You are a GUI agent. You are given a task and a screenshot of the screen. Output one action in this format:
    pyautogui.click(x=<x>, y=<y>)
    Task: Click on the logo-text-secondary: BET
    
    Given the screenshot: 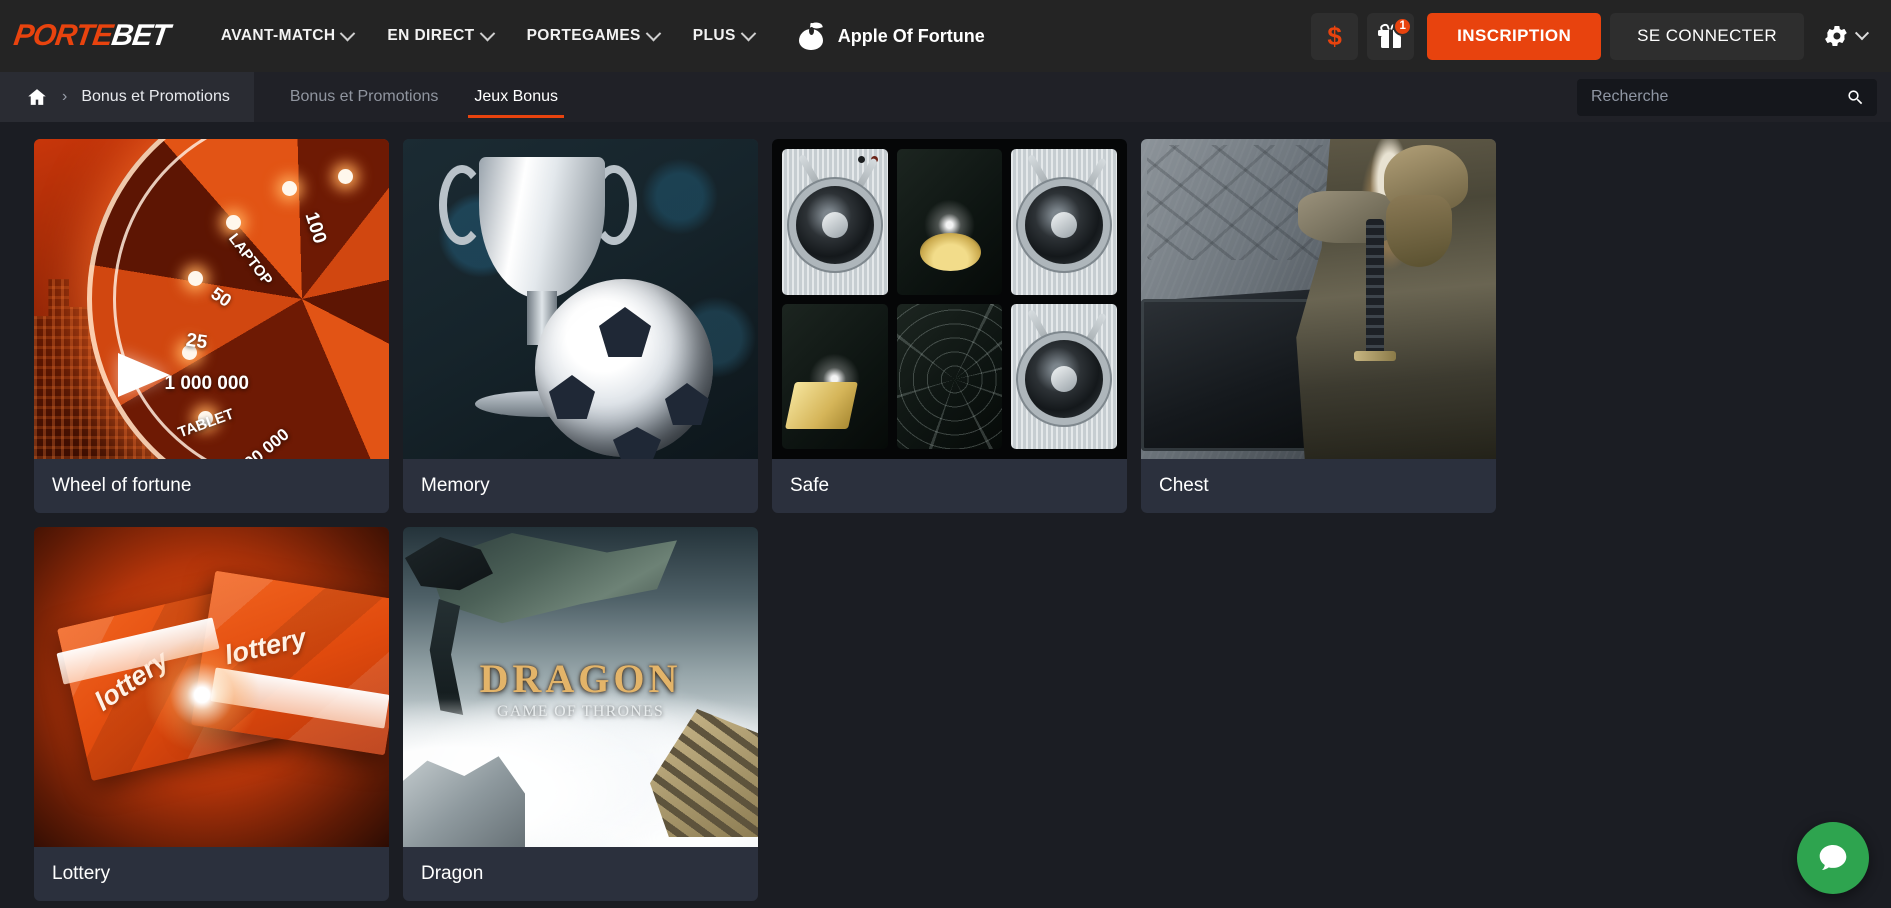 What is the action you would take?
    pyautogui.click(x=140, y=35)
    